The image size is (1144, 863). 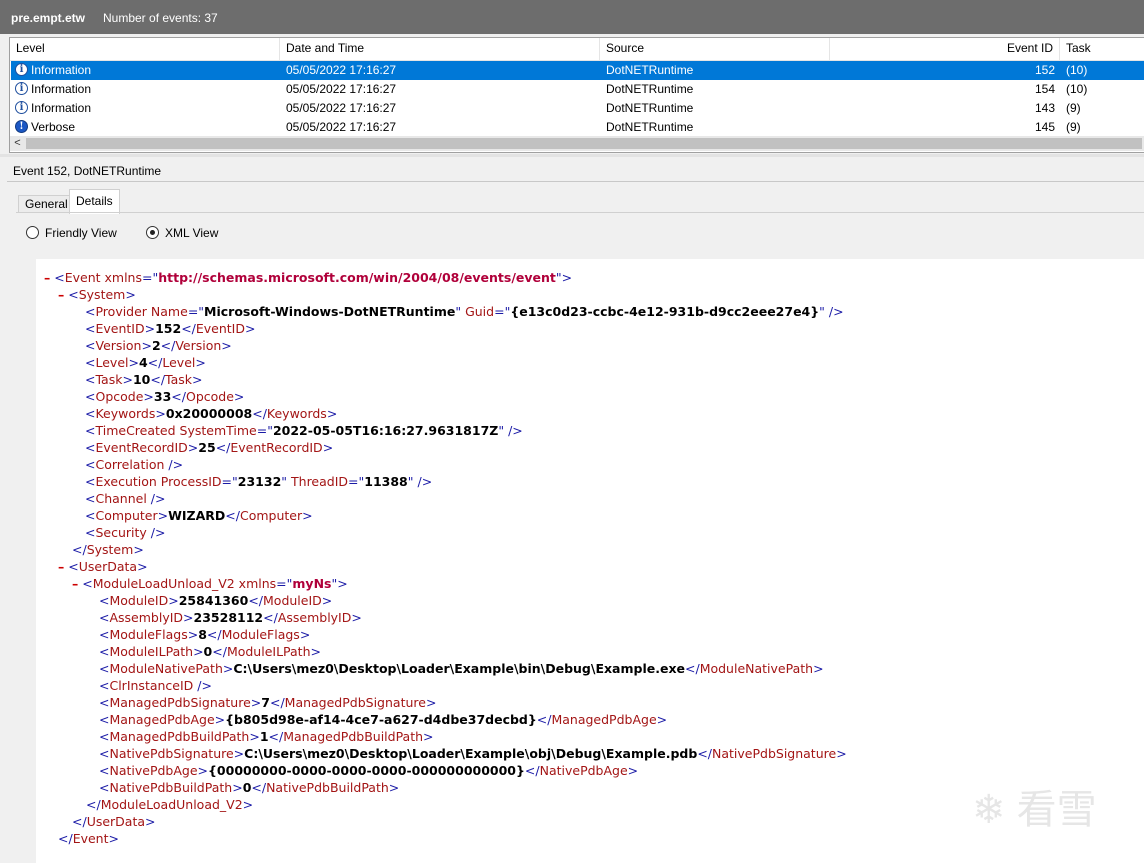 What do you see at coordinates (97, 294) in the screenshot?
I see `xml-line-system: – <System>` at bounding box center [97, 294].